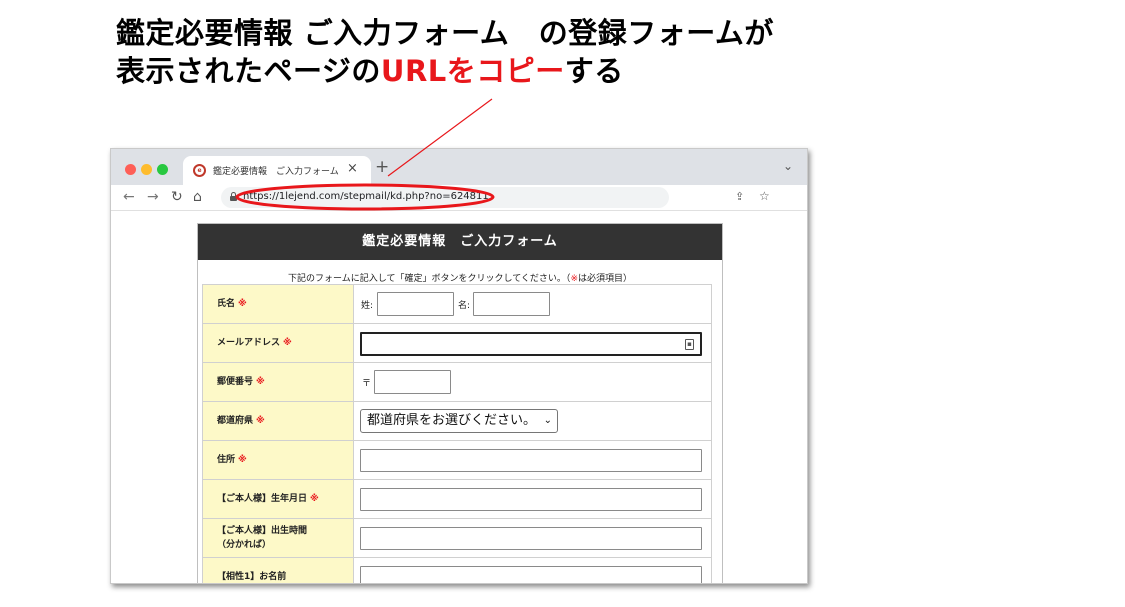  I want to click on value-birthdate, so click(533, 499).